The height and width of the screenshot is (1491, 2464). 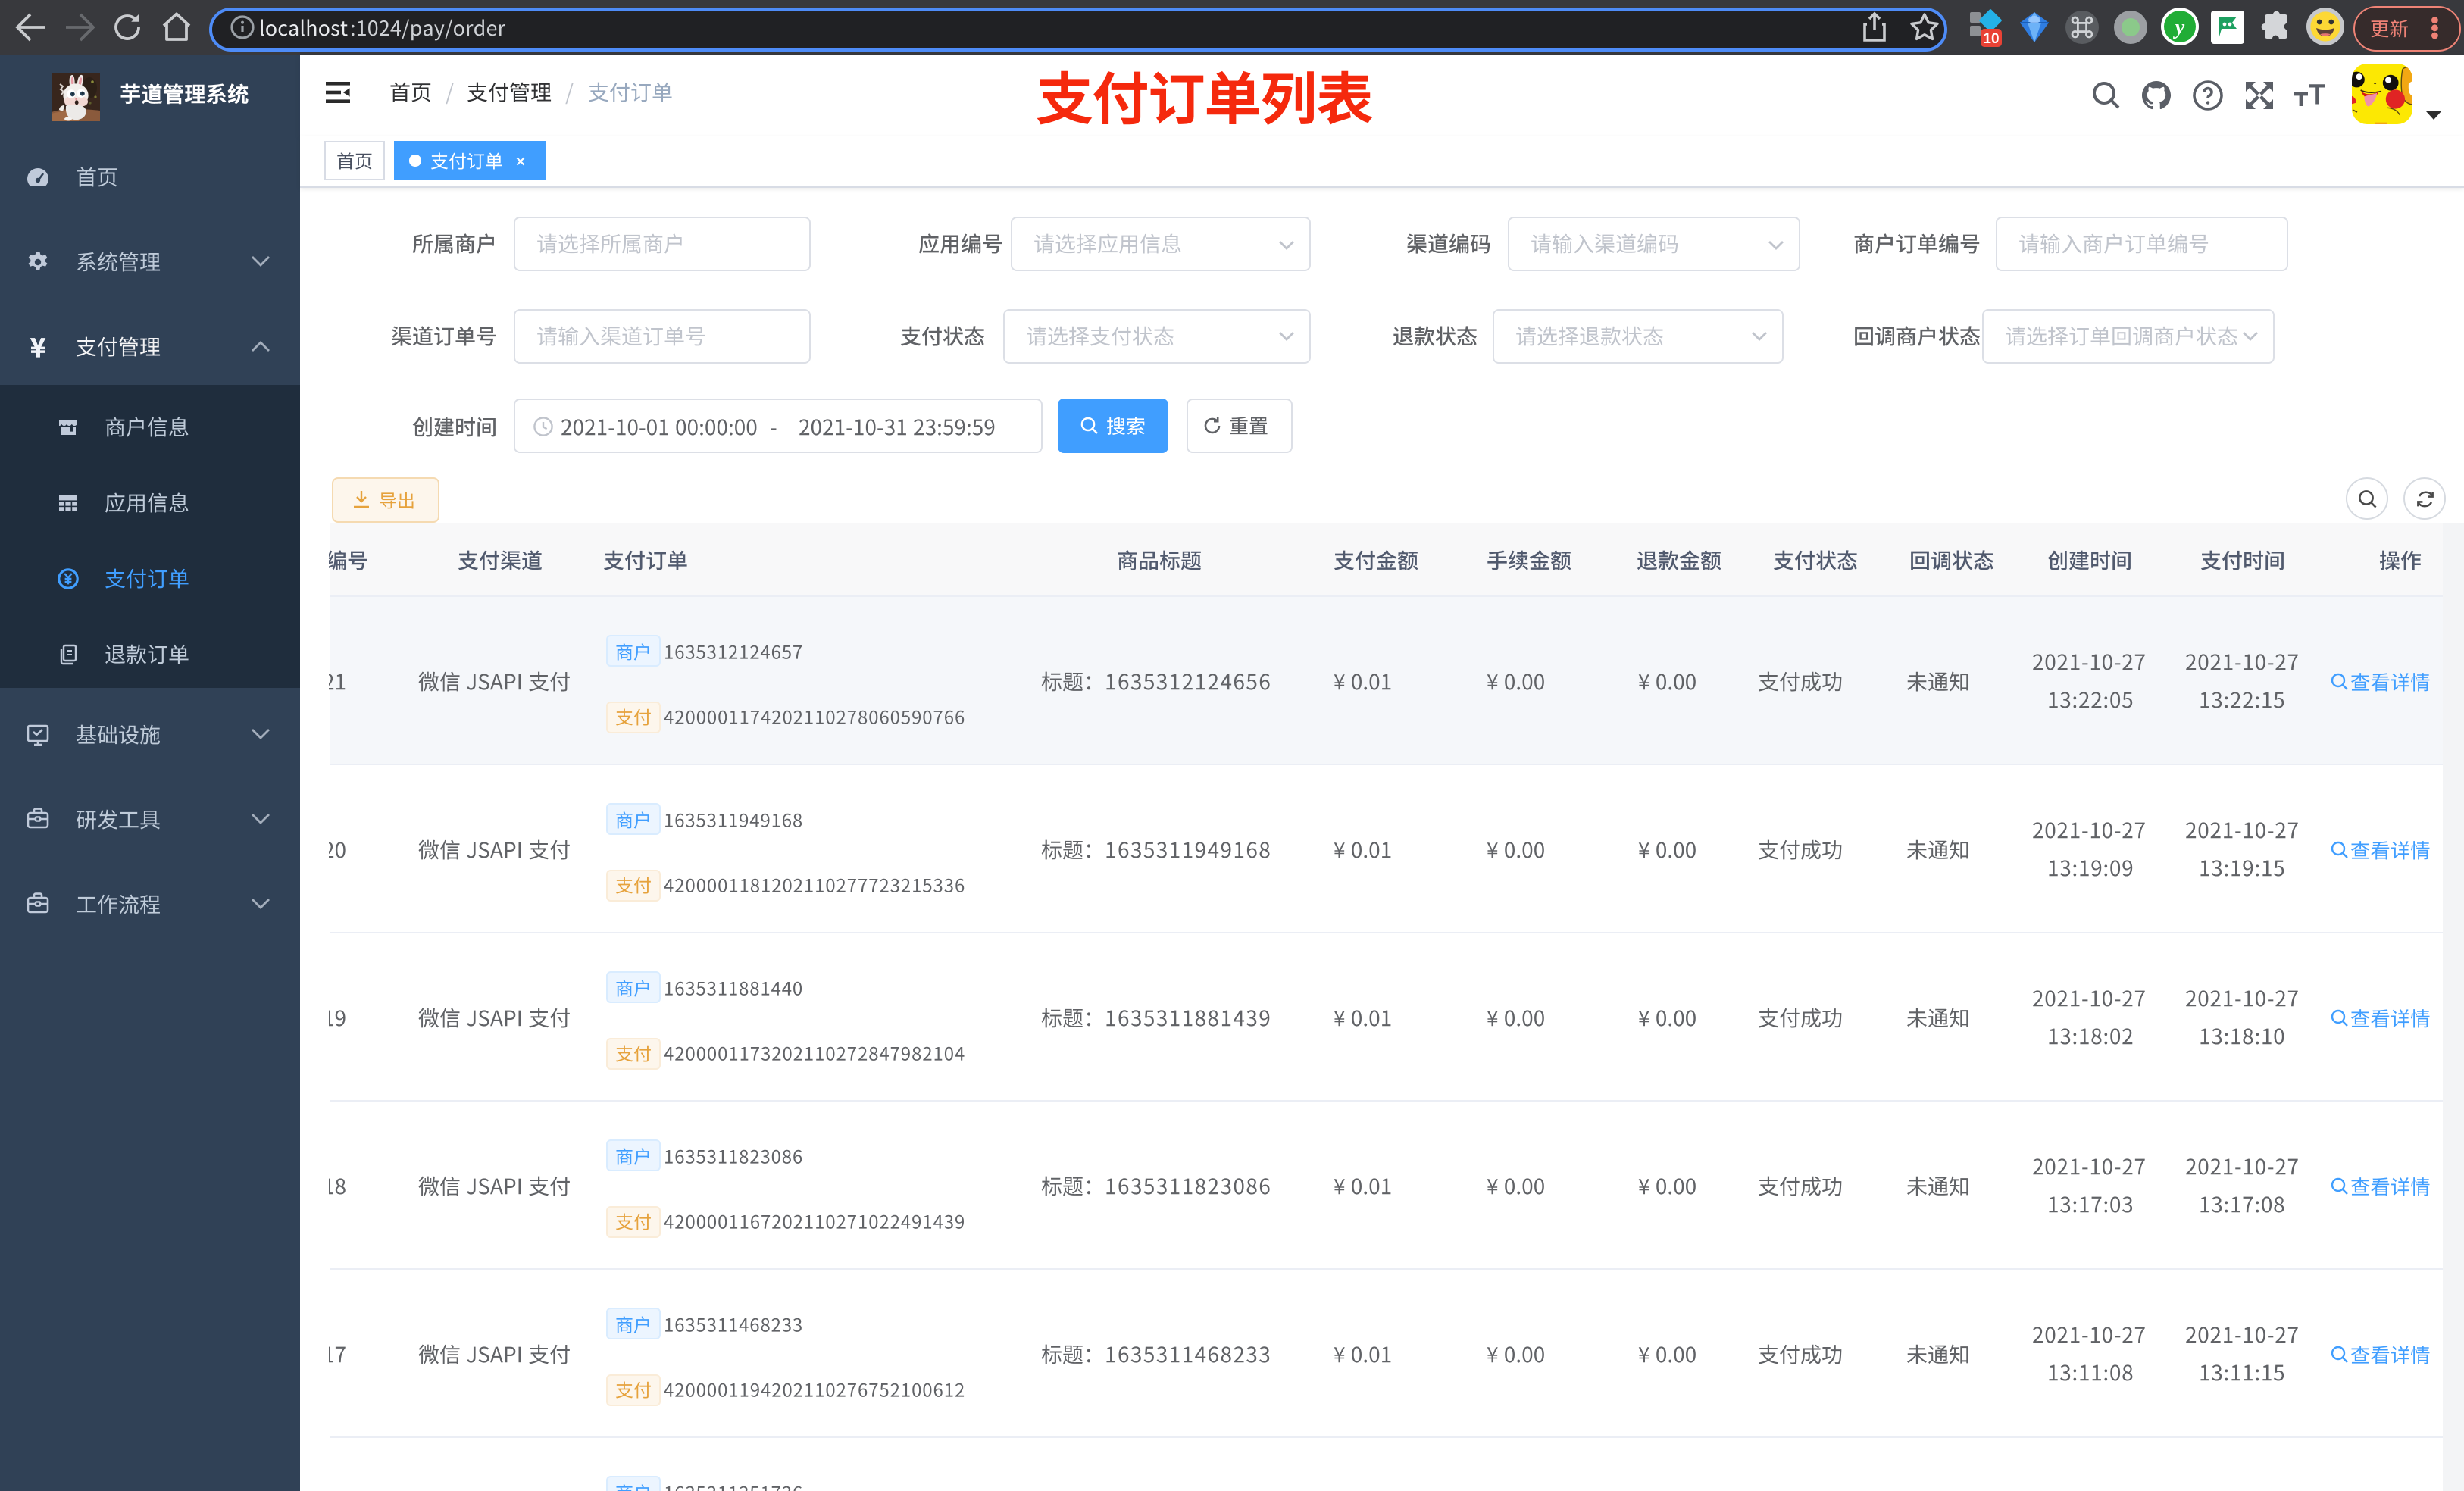 I want to click on svg-text: 10, so click(x=1991, y=39).